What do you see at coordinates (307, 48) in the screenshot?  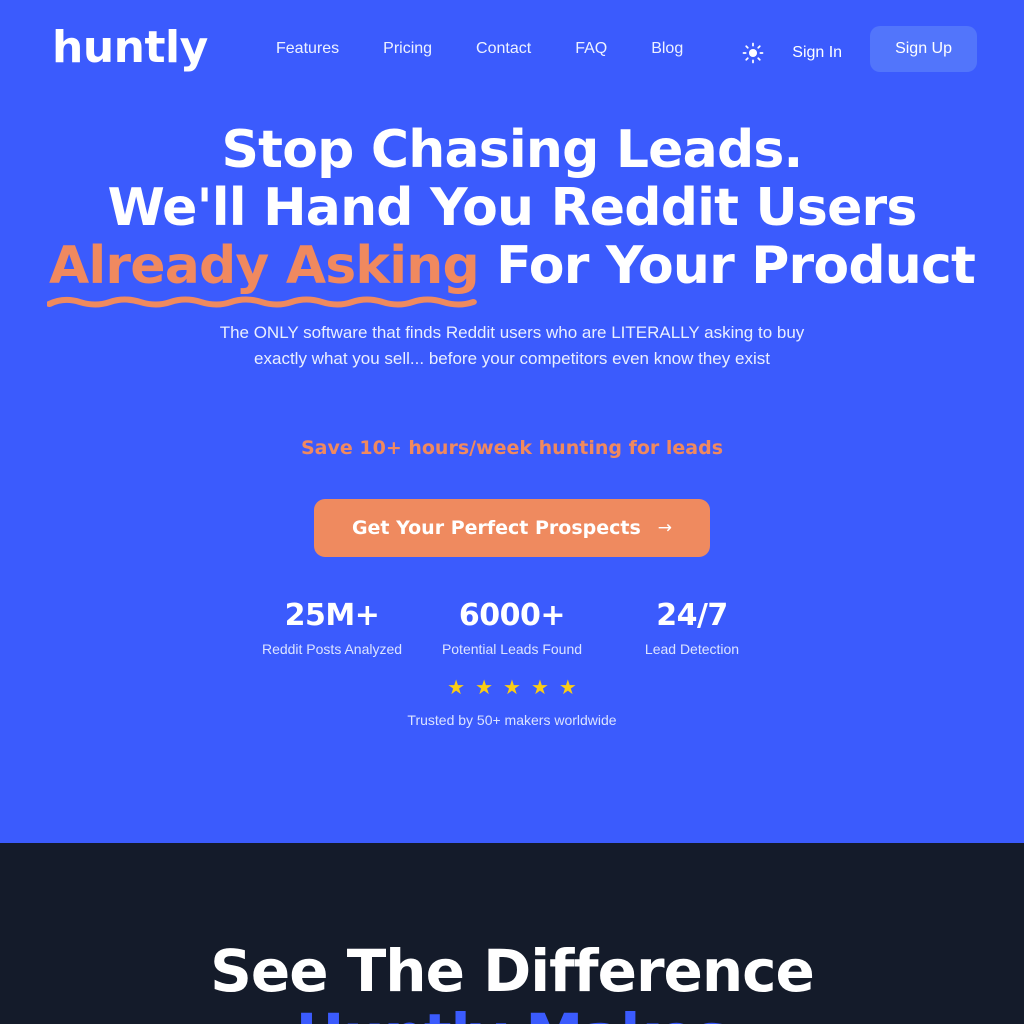 I see `nav-item-features: Features` at bounding box center [307, 48].